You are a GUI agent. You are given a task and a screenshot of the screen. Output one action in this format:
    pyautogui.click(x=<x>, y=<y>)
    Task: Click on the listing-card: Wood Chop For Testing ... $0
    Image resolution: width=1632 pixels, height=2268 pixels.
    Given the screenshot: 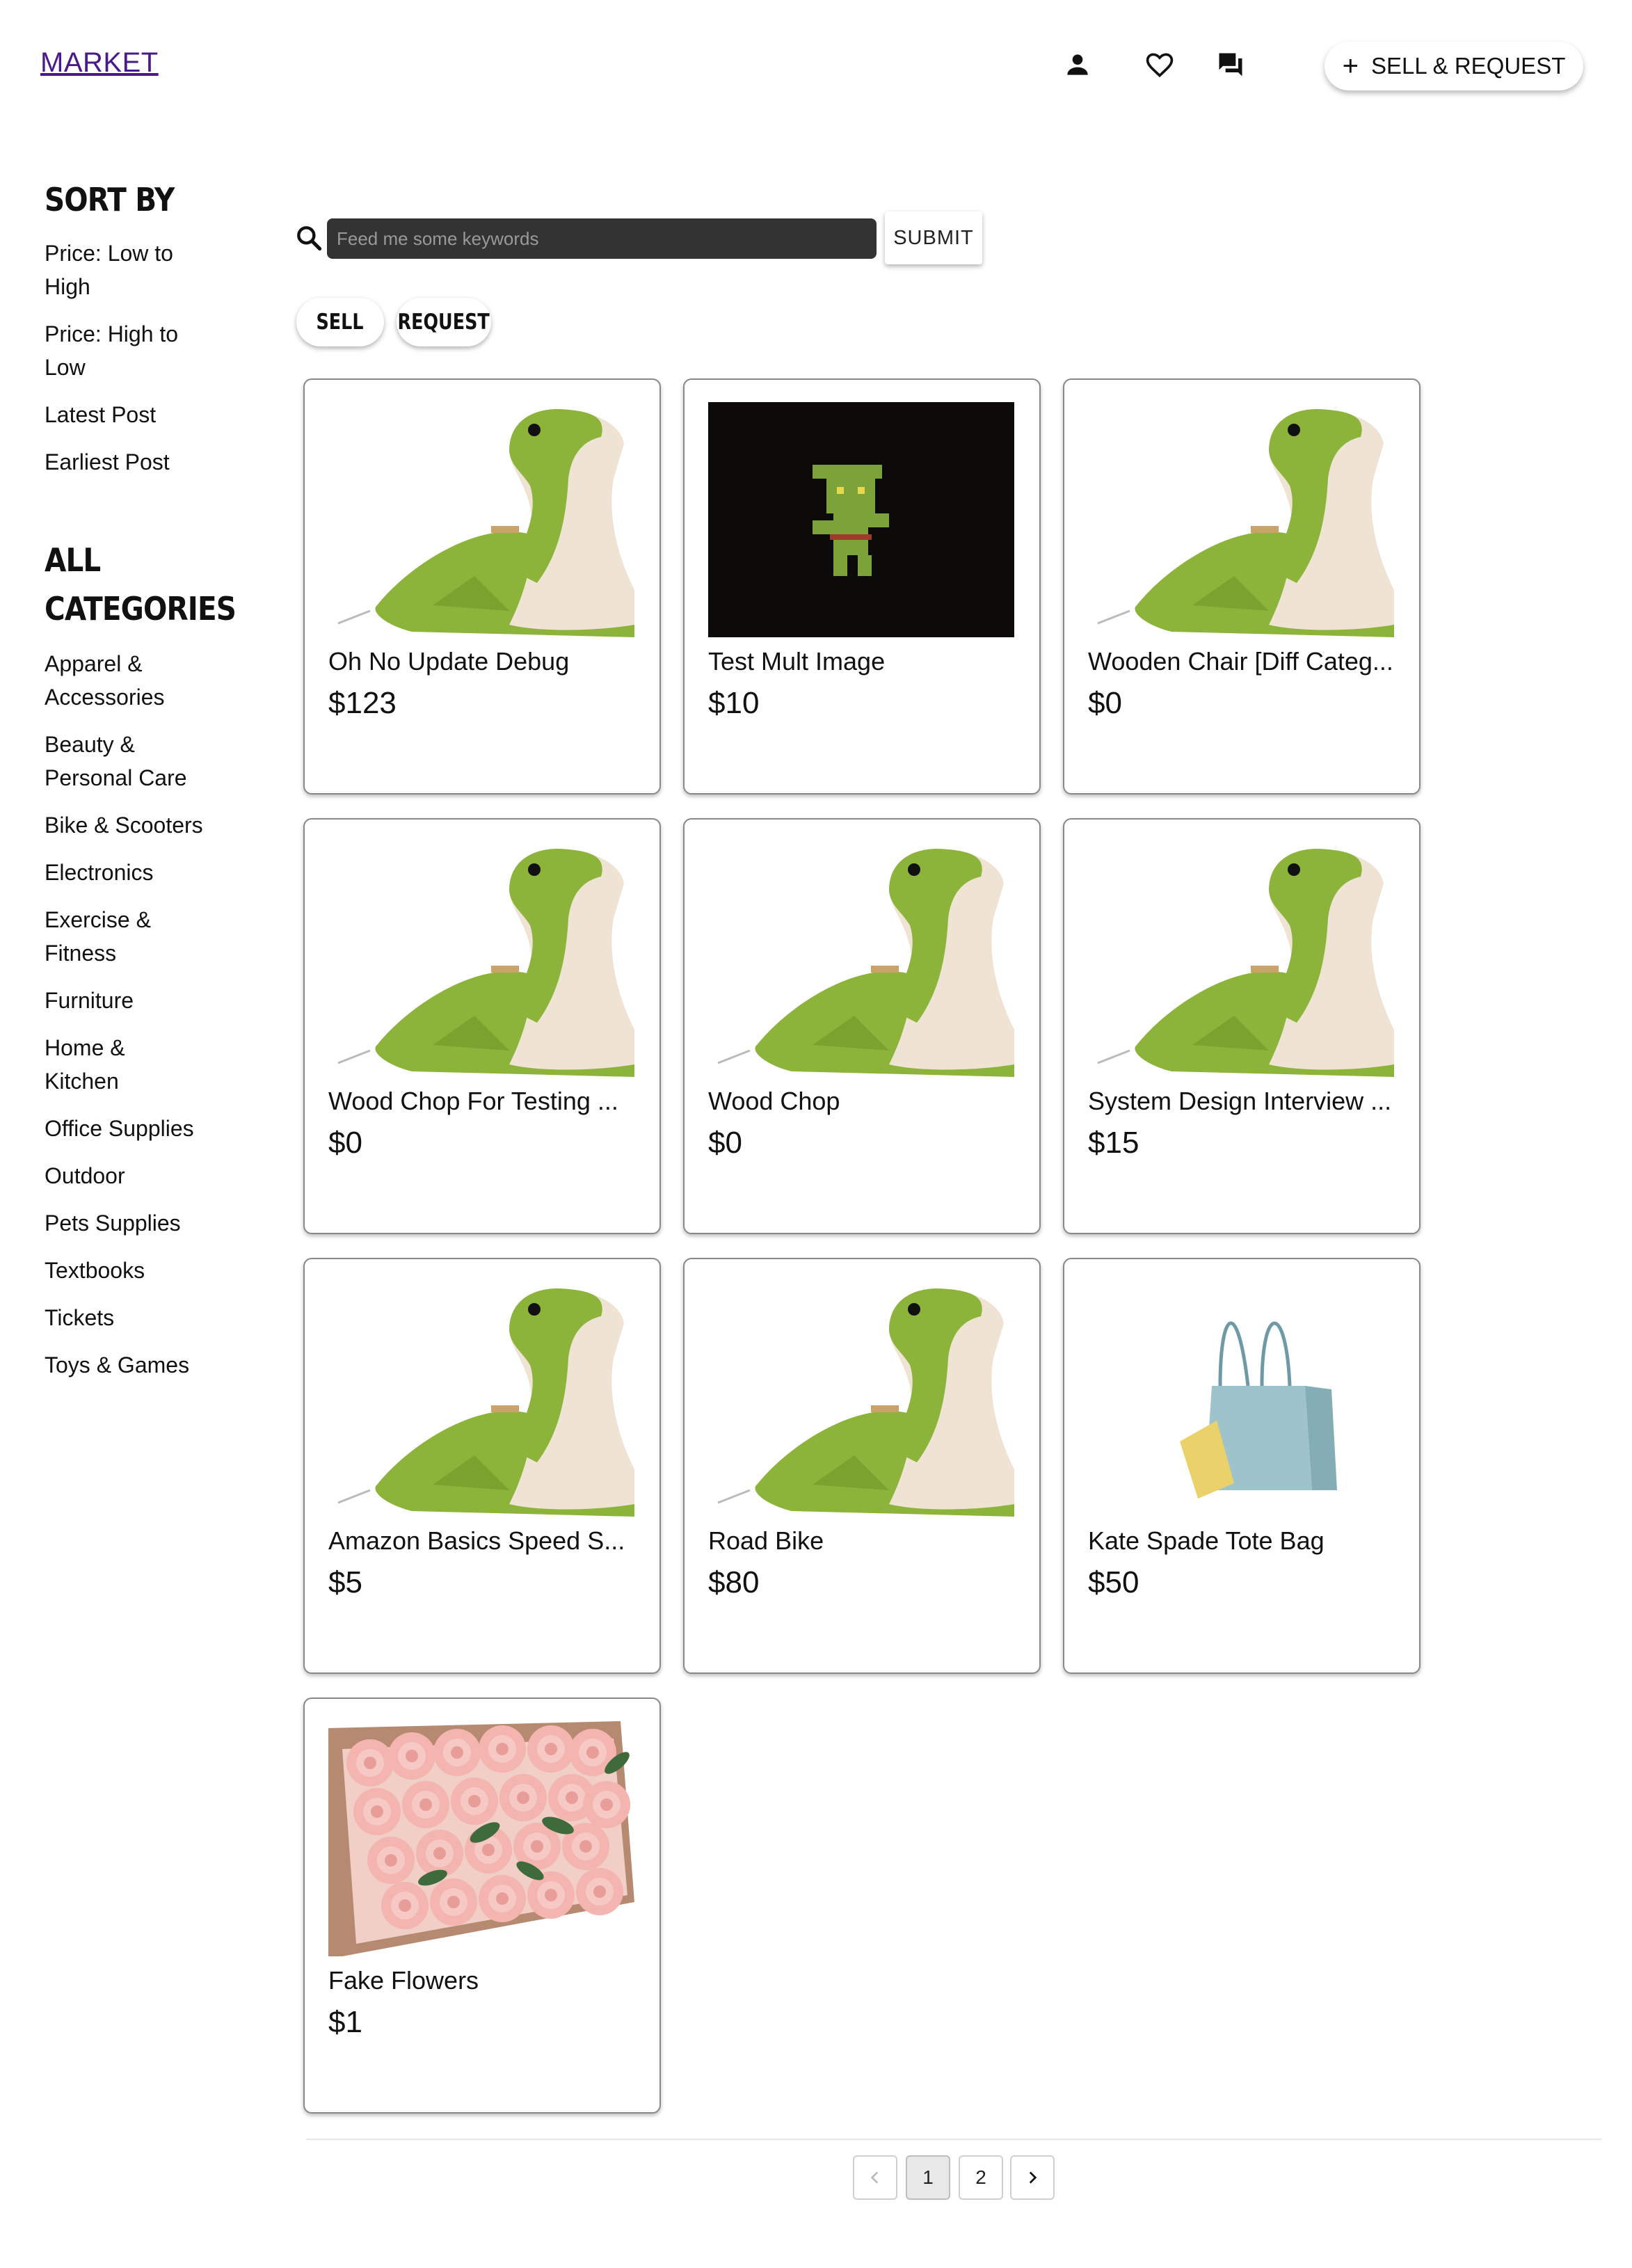 What is the action you would take?
    pyautogui.click(x=482, y=1026)
    